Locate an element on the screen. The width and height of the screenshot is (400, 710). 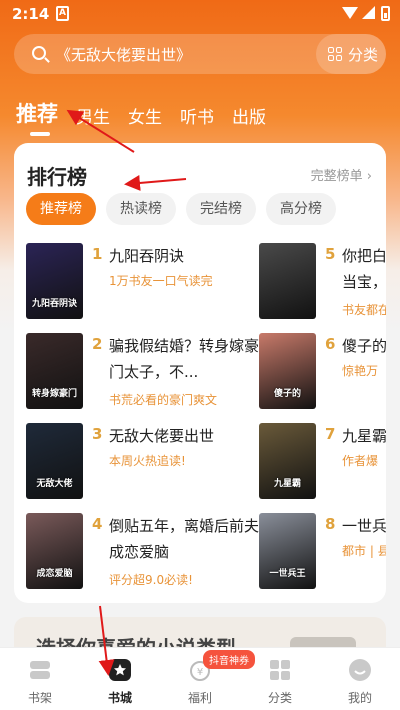
book-cover: 九星霸 is located at coordinates (287, 461).